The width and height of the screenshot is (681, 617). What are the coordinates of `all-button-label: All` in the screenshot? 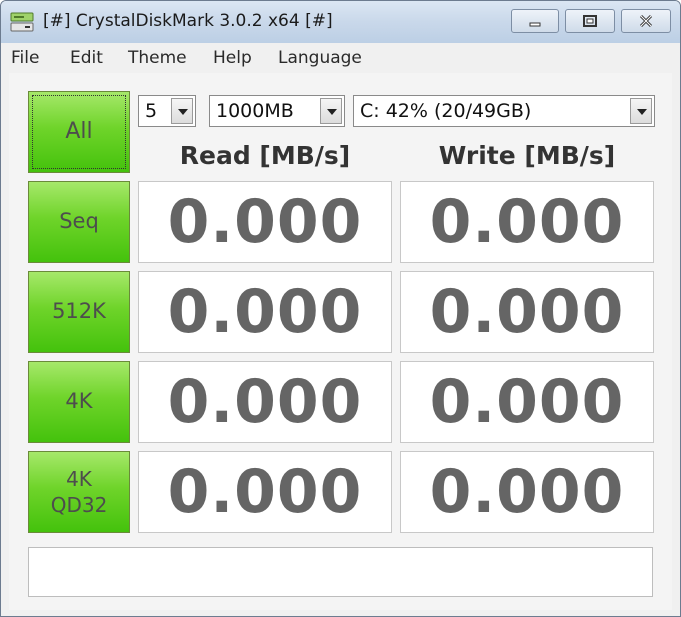 It's located at (79, 131).